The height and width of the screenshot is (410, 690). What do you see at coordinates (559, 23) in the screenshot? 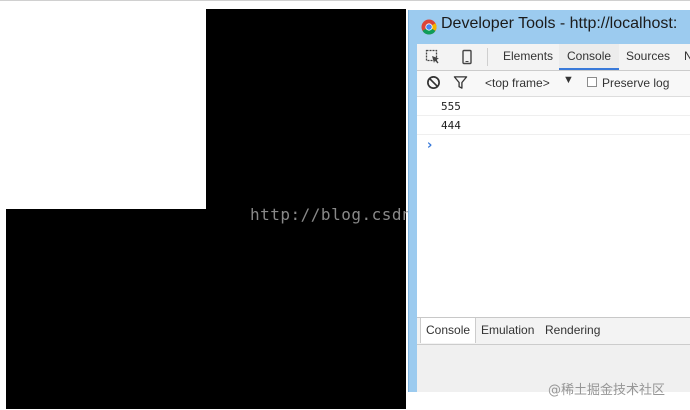
I see `devtools-title: Developer Tools - http://localhost:` at bounding box center [559, 23].